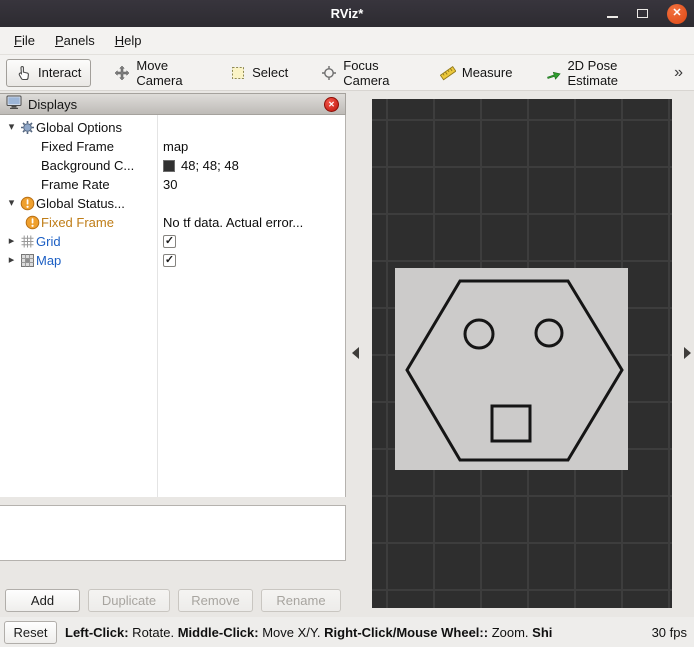 The height and width of the screenshot is (647, 694). Describe the element at coordinates (24, 73) in the screenshot. I see `hand-cursor-icon` at that location.